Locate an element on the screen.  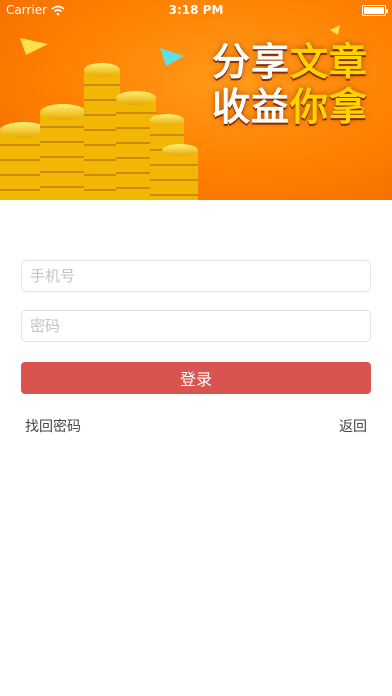
phone-input is located at coordinates (196, 276).